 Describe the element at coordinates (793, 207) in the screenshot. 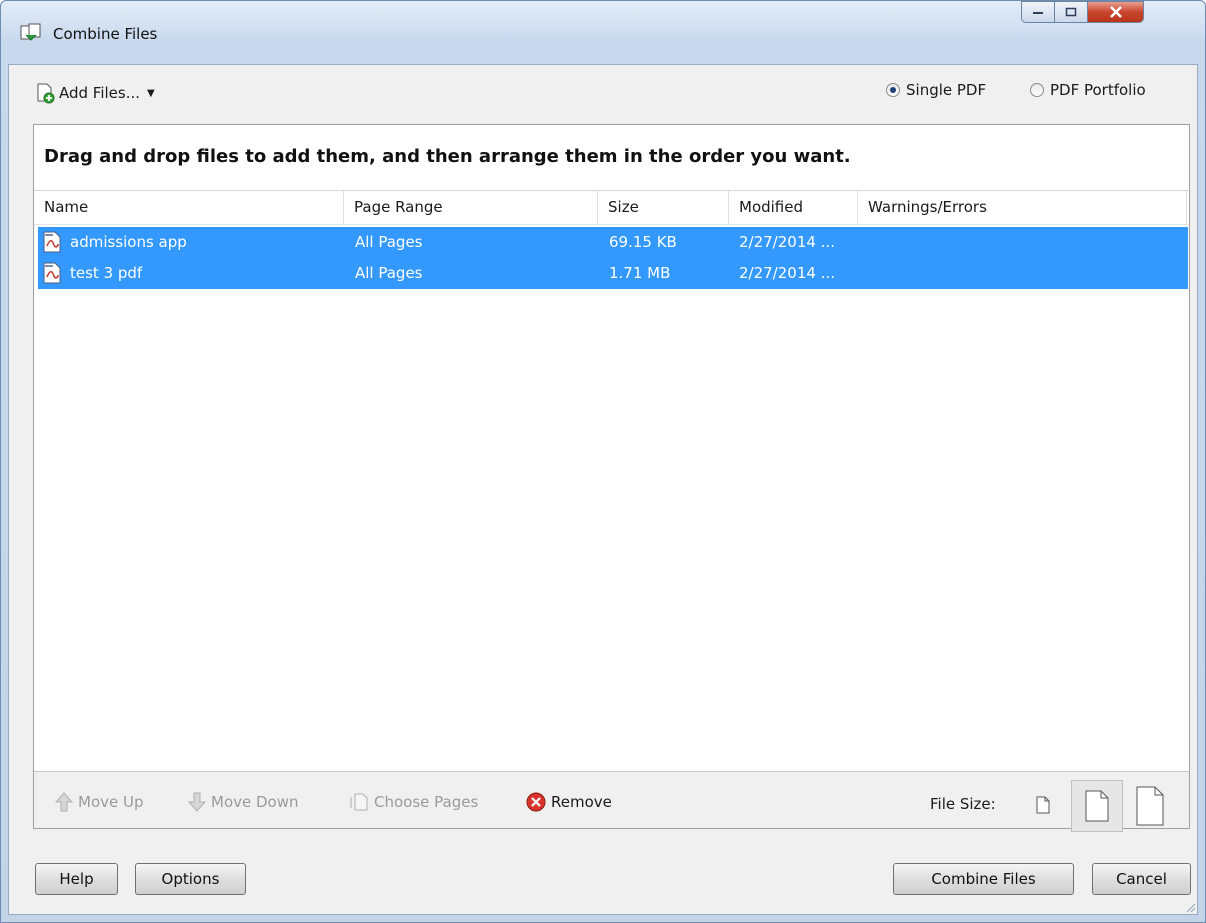

I see `column-header-modified: Modified` at that location.